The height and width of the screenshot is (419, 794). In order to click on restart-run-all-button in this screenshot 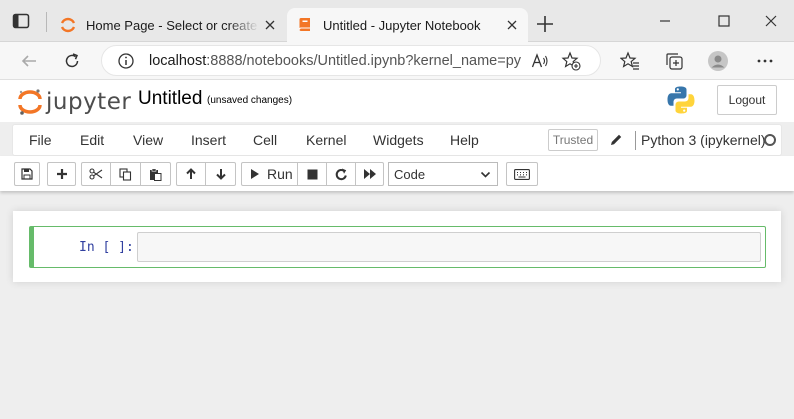, I will do `click(369, 174)`.